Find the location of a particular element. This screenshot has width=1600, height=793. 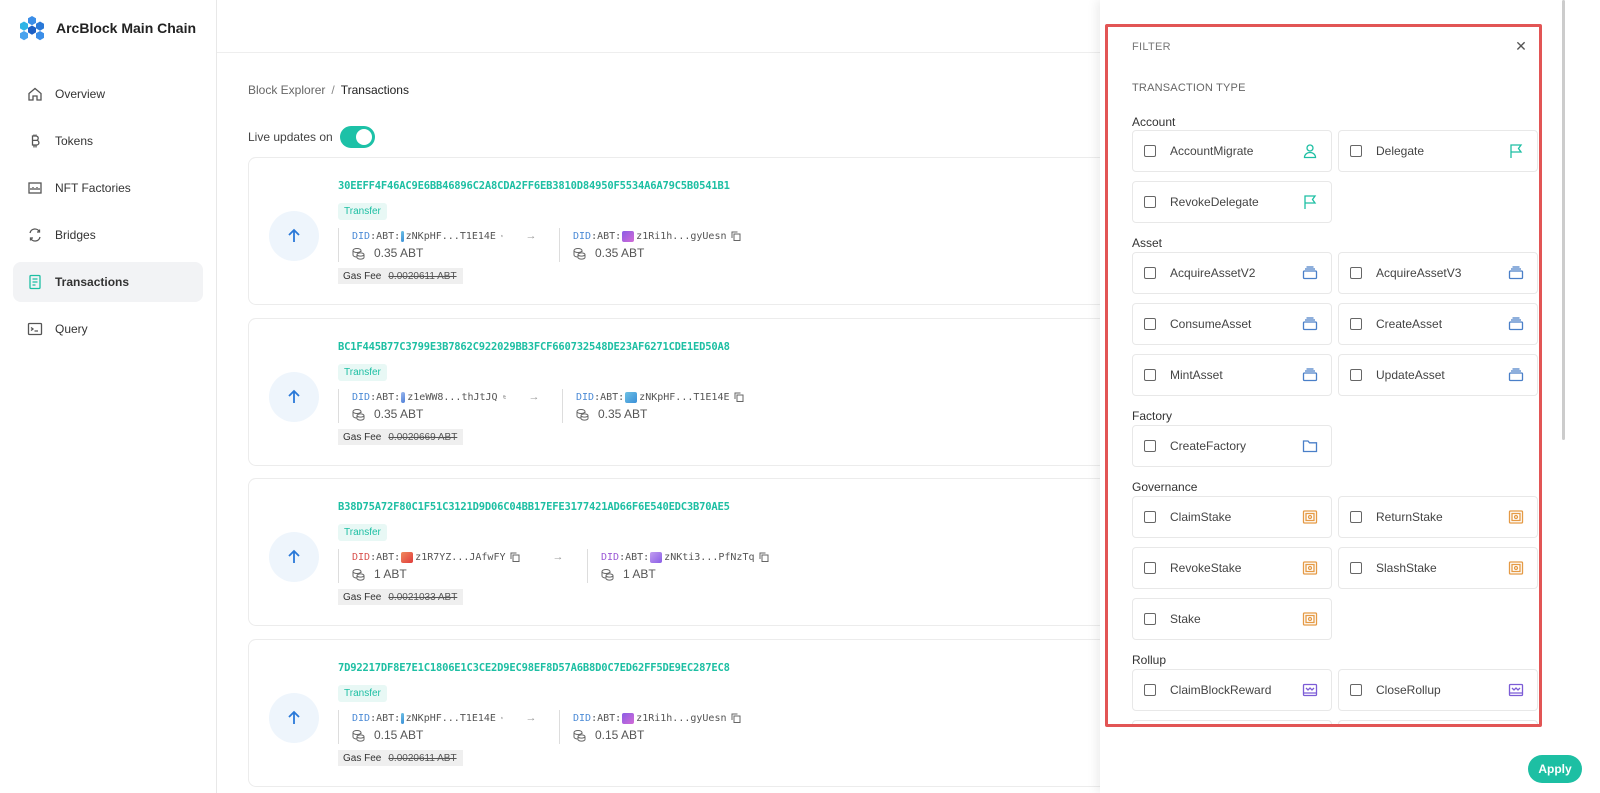

option-returnstake: ReturnStake is located at coordinates (1438, 517).